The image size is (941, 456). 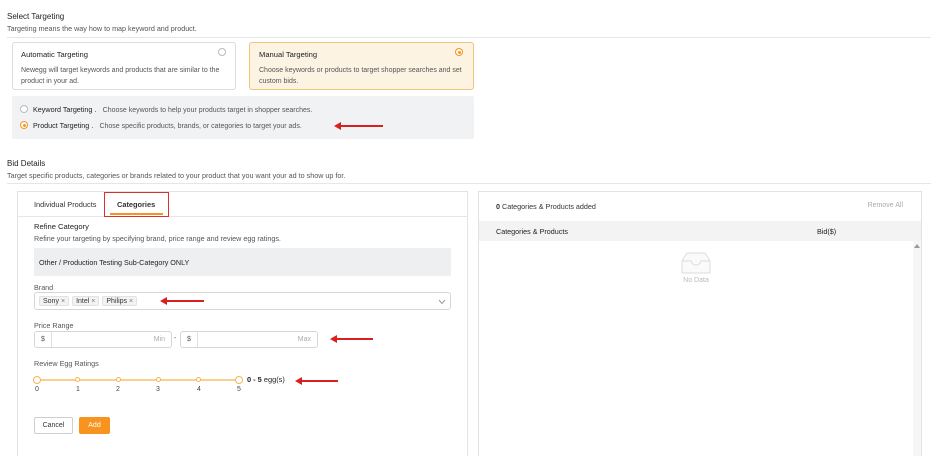 I want to click on manual-targeting-title: Manual Targeting, so click(x=288, y=54).